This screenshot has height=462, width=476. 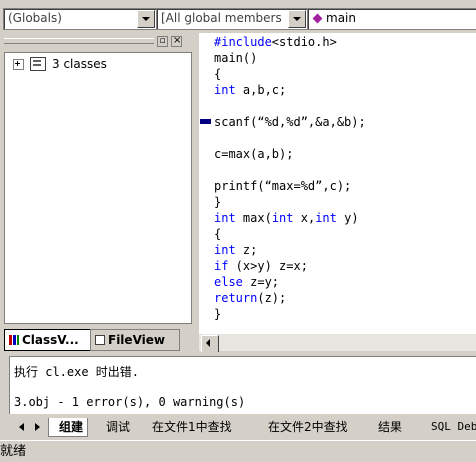 I want to click on code-line: c=max(a,b);, so click(x=253, y=154).